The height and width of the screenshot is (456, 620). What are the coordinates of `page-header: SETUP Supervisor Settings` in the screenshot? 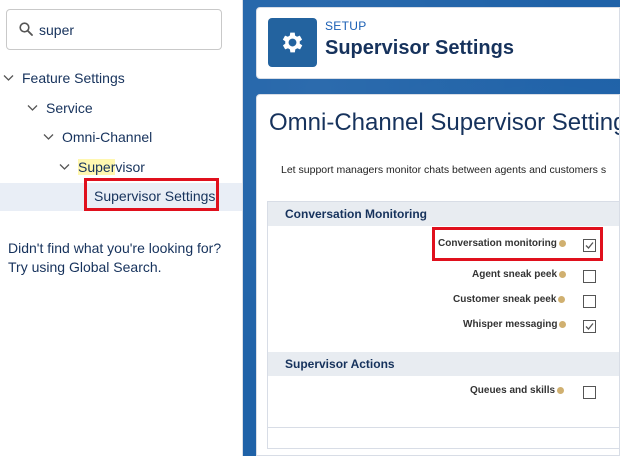 It's located at (438, 43).